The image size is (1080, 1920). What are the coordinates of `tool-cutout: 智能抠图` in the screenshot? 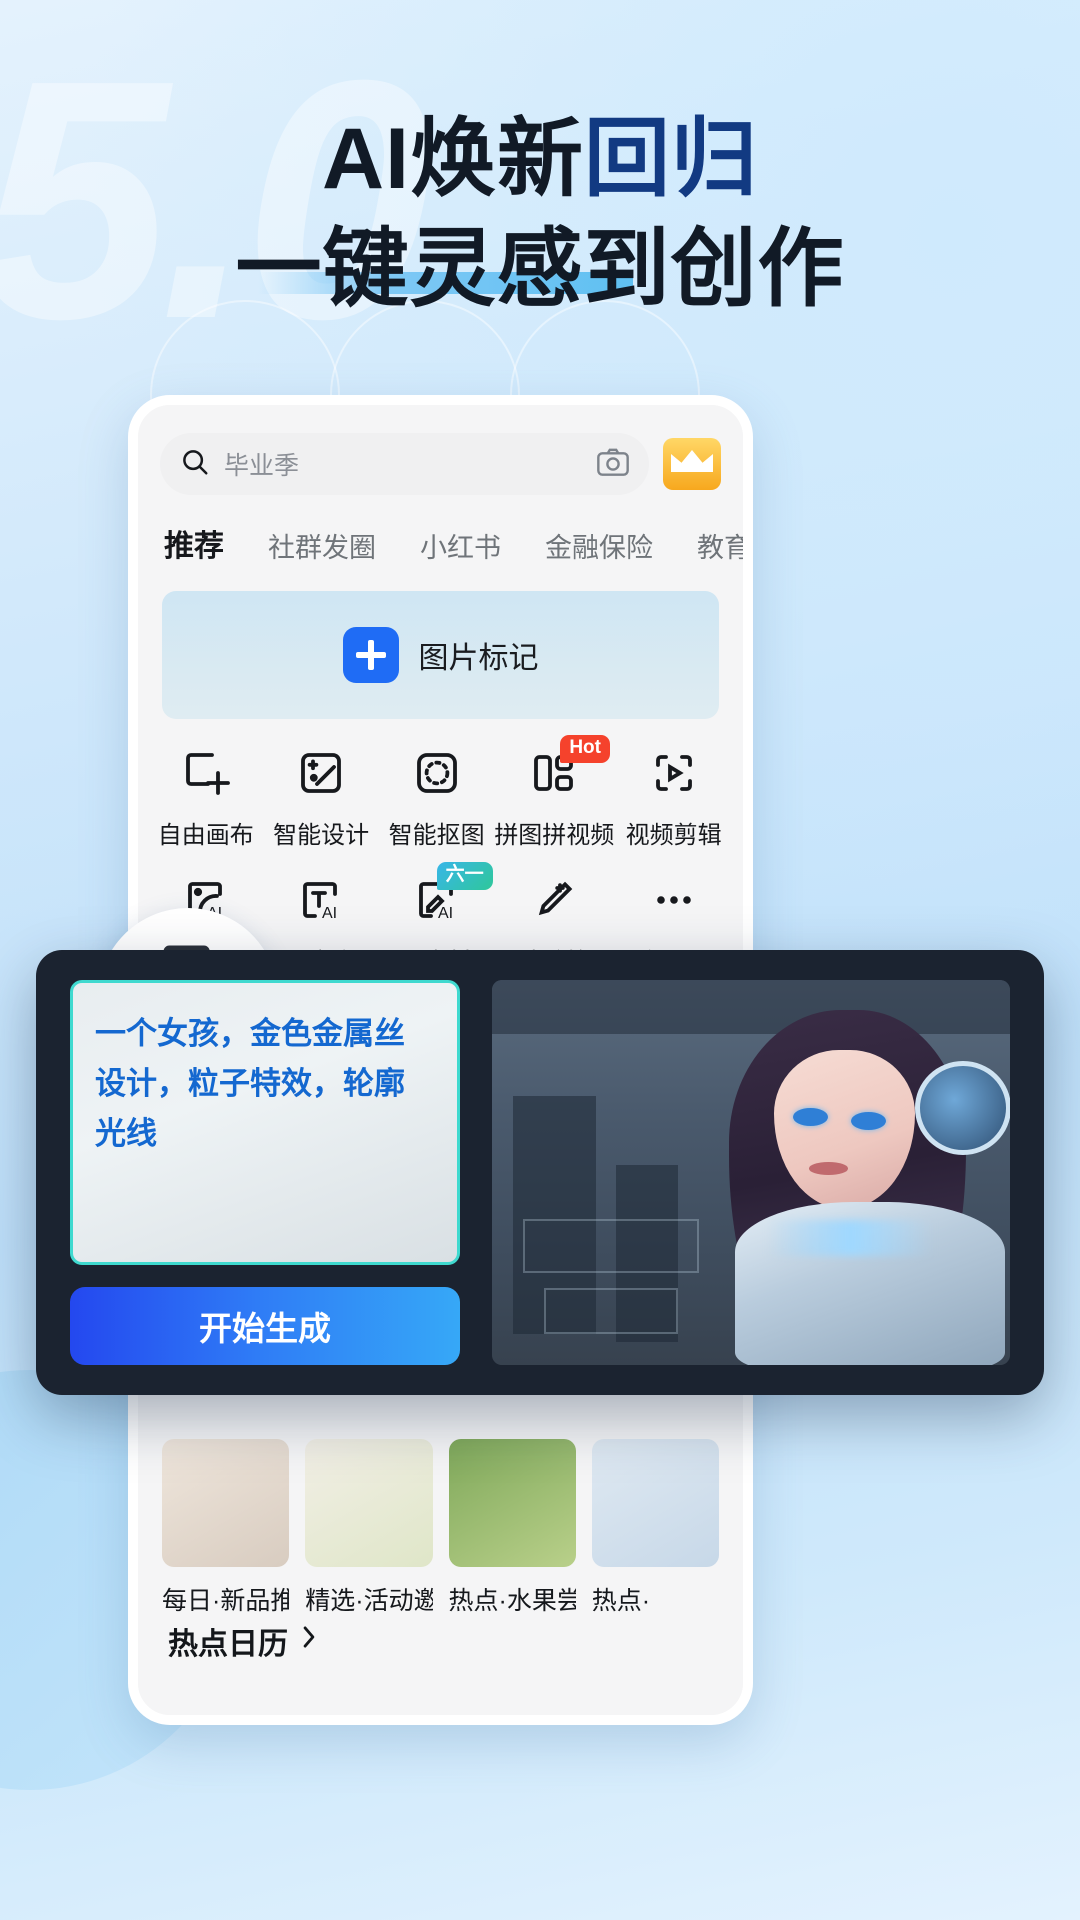 It's located at (436, 797).